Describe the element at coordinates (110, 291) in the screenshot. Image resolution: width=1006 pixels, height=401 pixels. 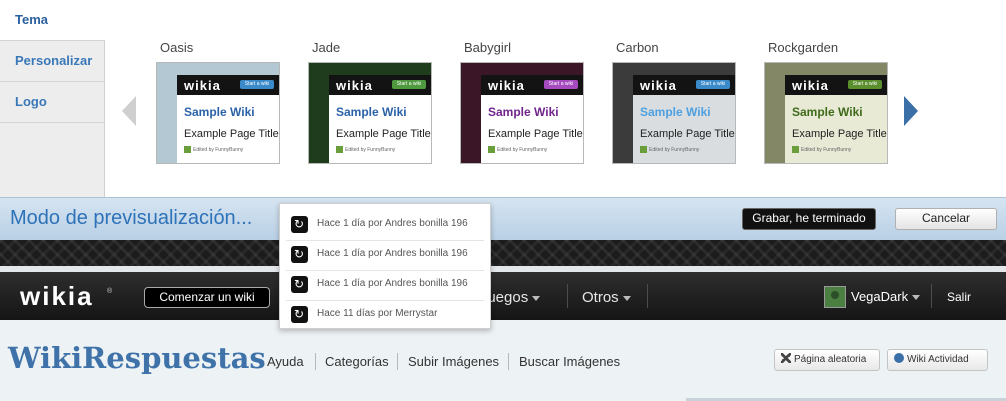
I see `trademark-mark: ®` at that location.